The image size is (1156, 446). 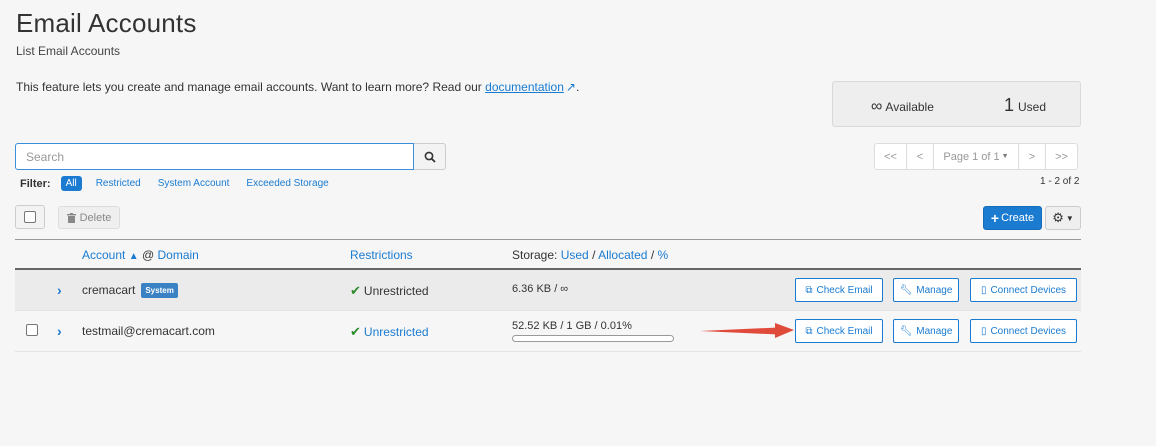 What do you see at coordinates (109, 290) in the screenshot?
I see `account-name: cremacart` at bounding box center [109, 290].